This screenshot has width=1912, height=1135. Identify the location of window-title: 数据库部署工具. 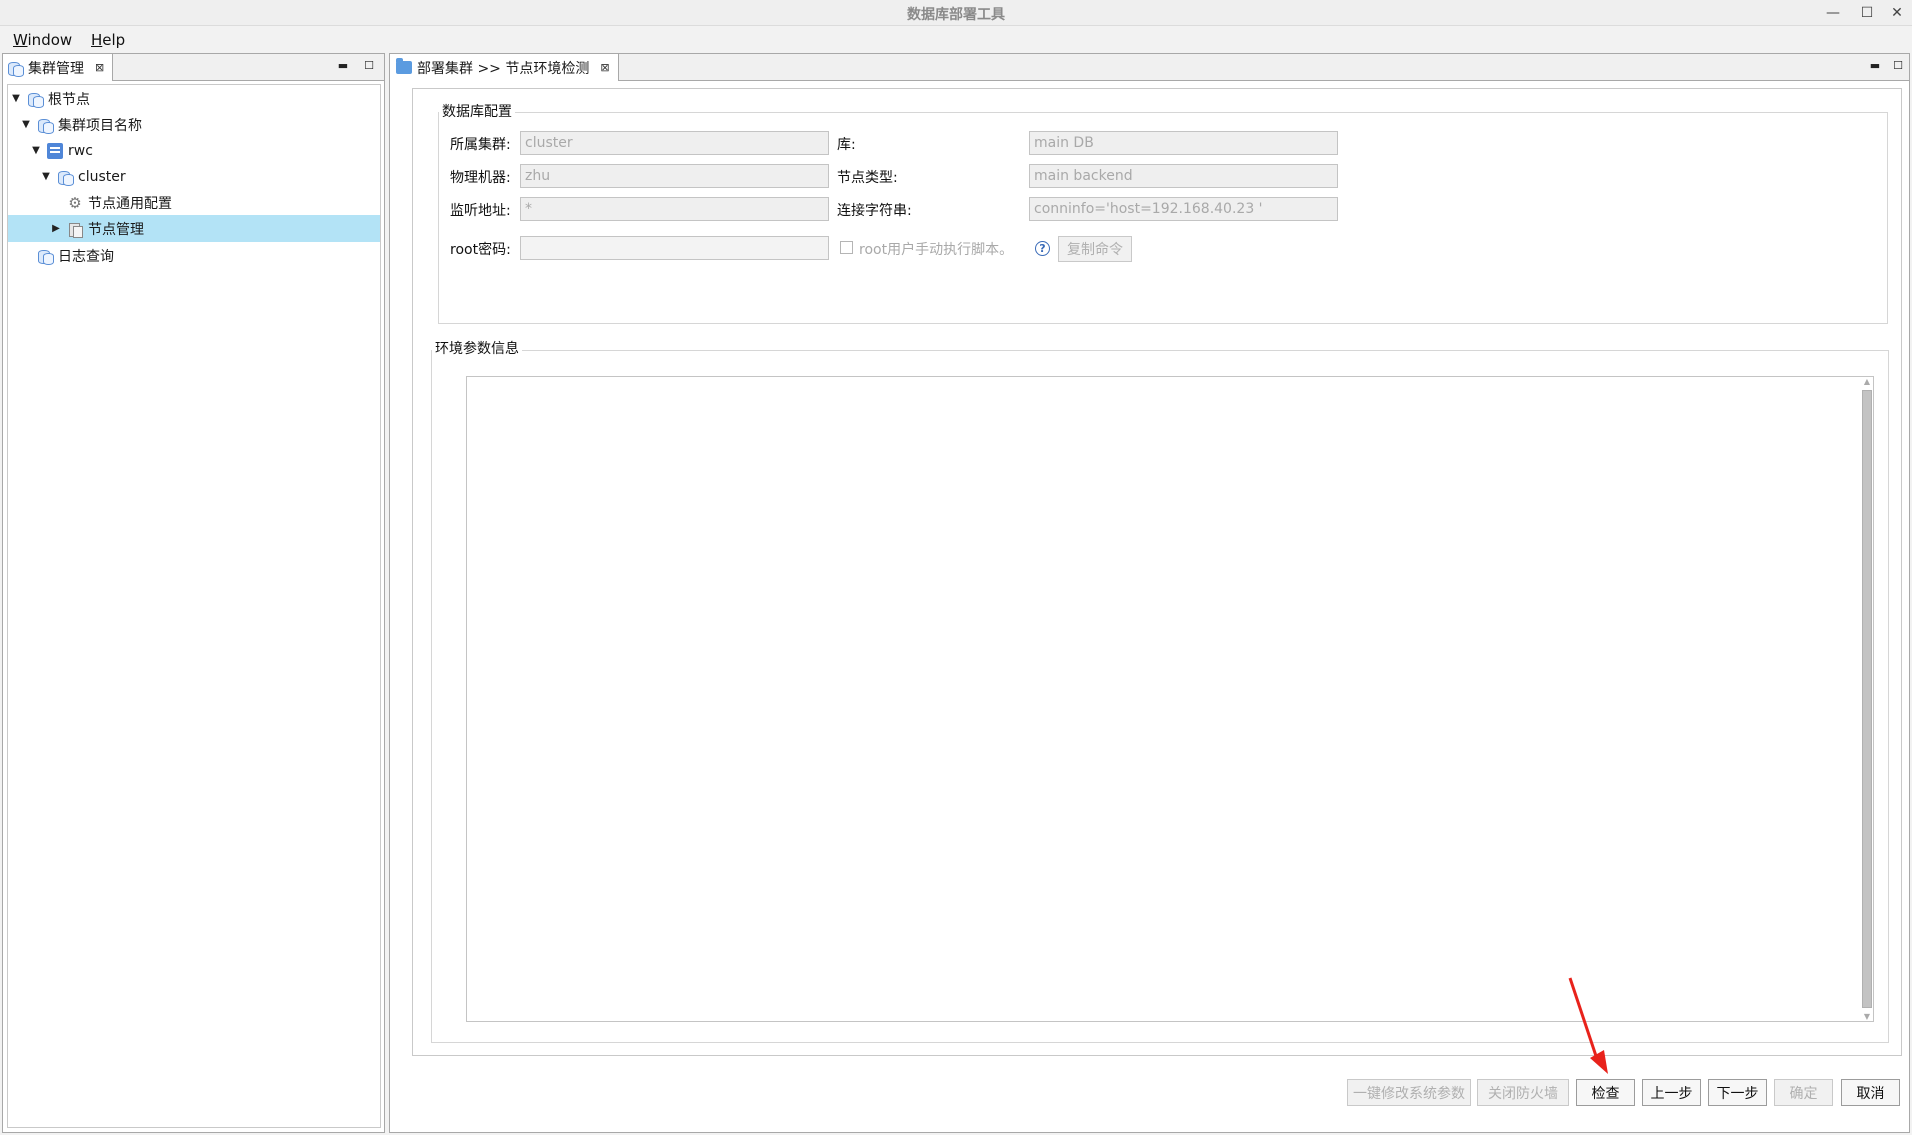
(956, 15).